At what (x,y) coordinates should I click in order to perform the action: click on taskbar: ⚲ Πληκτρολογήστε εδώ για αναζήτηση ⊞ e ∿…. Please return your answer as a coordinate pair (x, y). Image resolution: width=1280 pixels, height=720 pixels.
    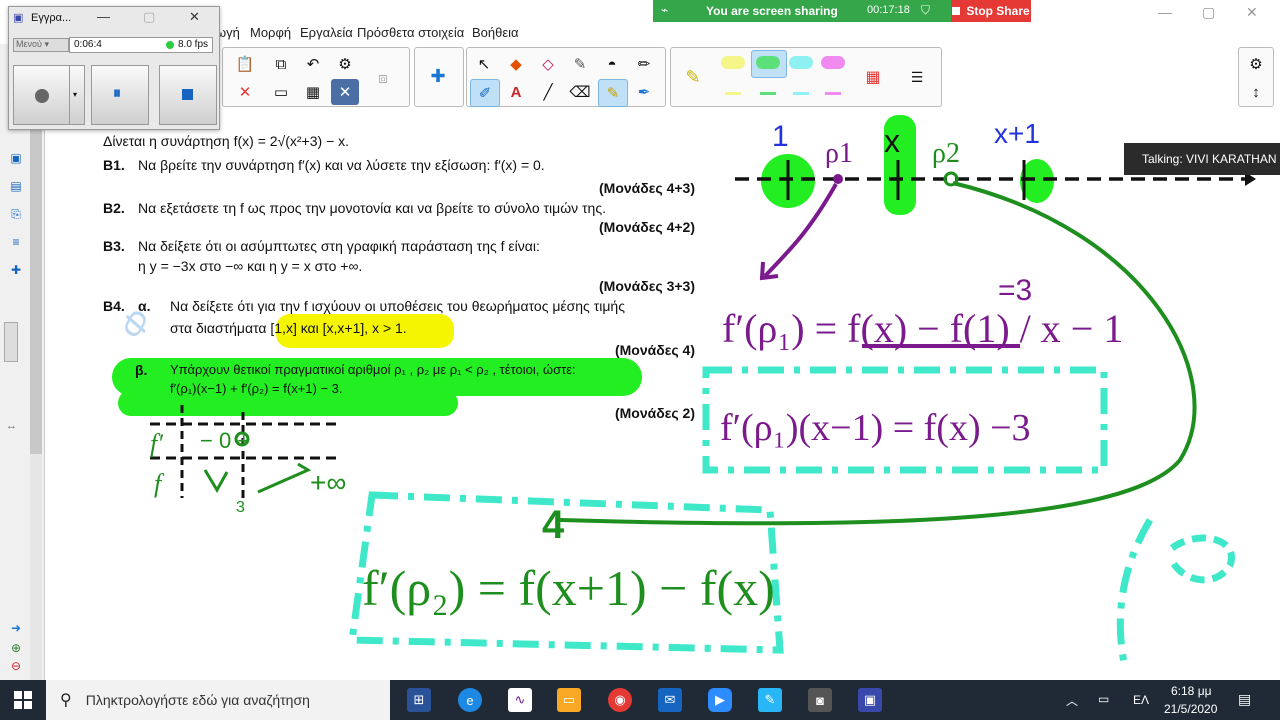
    Looking at the image, I should click on (640, 700).